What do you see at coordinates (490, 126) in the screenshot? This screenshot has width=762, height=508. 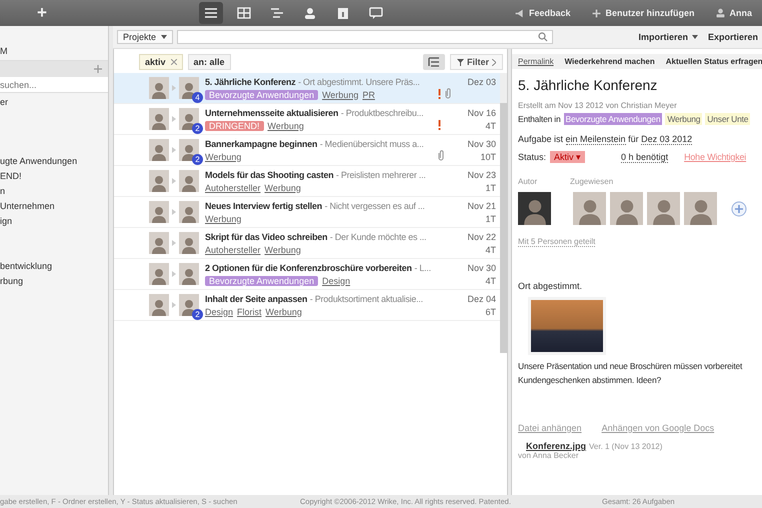 I see `duration: 4T` at bounding box center [490, 126].